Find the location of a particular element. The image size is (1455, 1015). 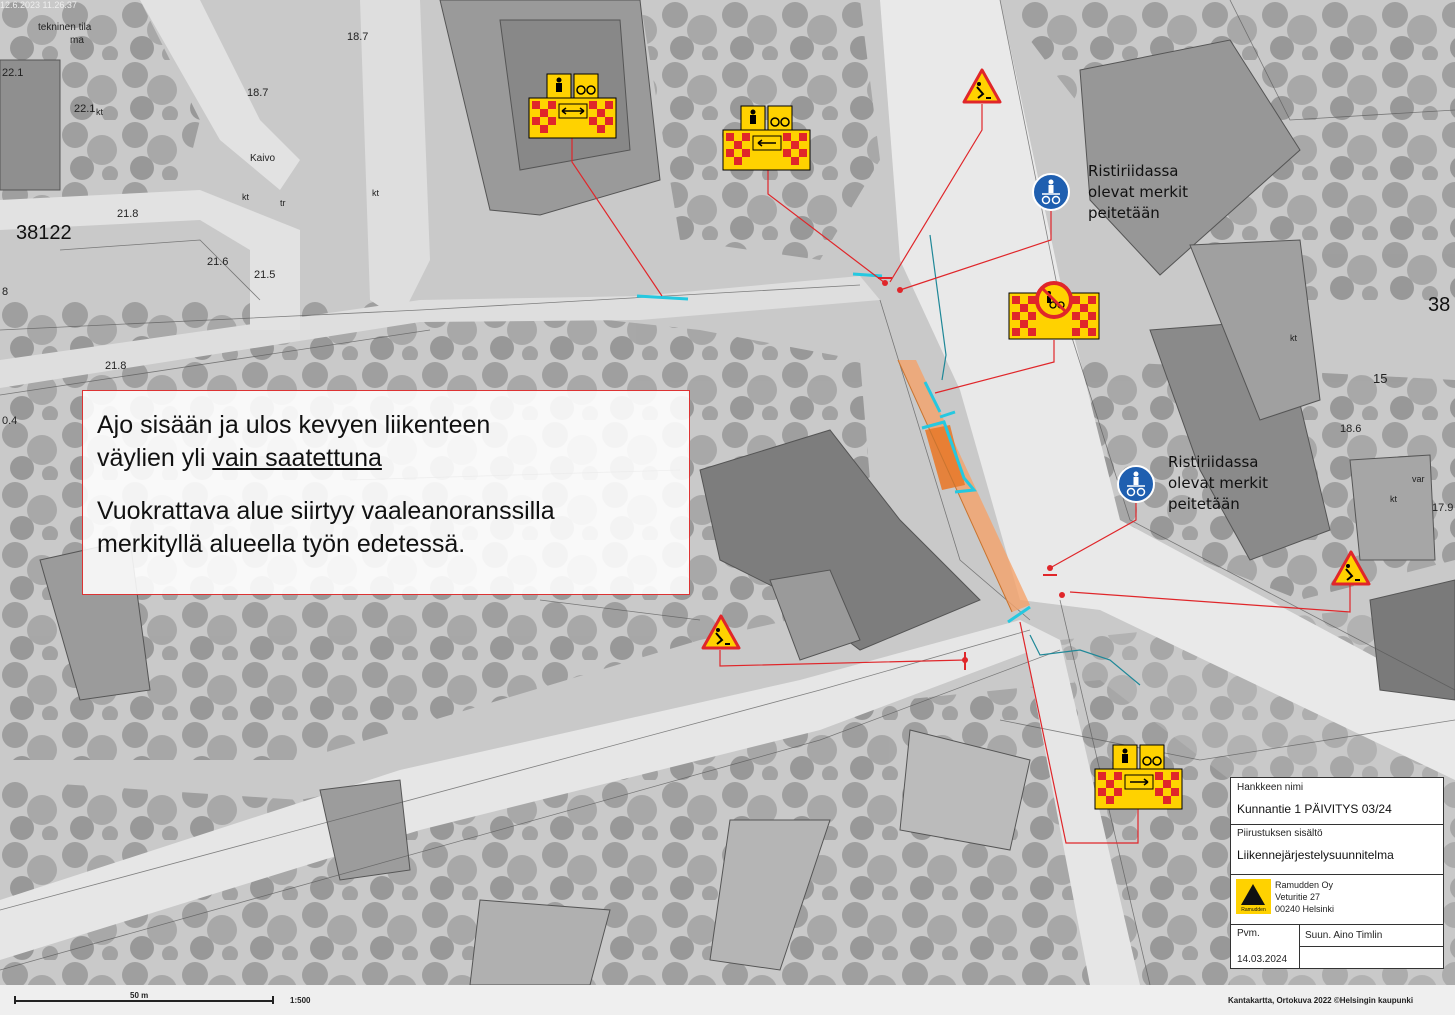

parcel-number: 38122 is located at coordinates (44, 233).